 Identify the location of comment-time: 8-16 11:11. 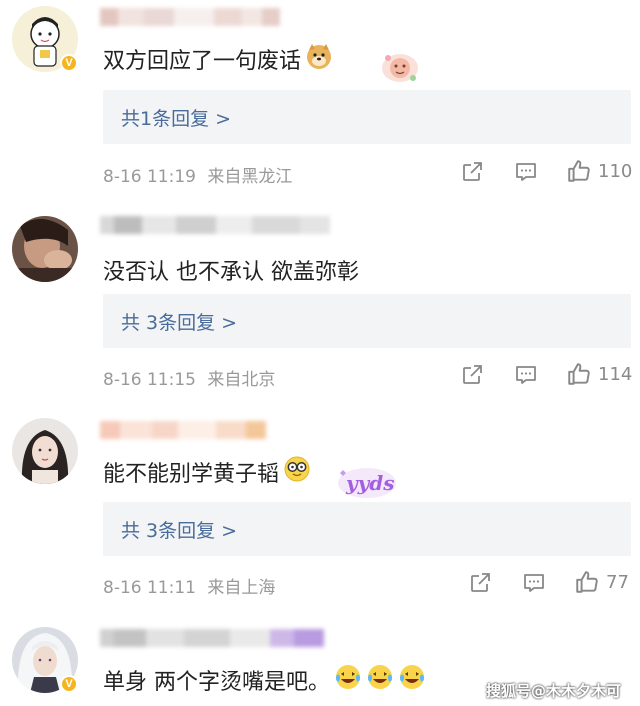
(149, 588).